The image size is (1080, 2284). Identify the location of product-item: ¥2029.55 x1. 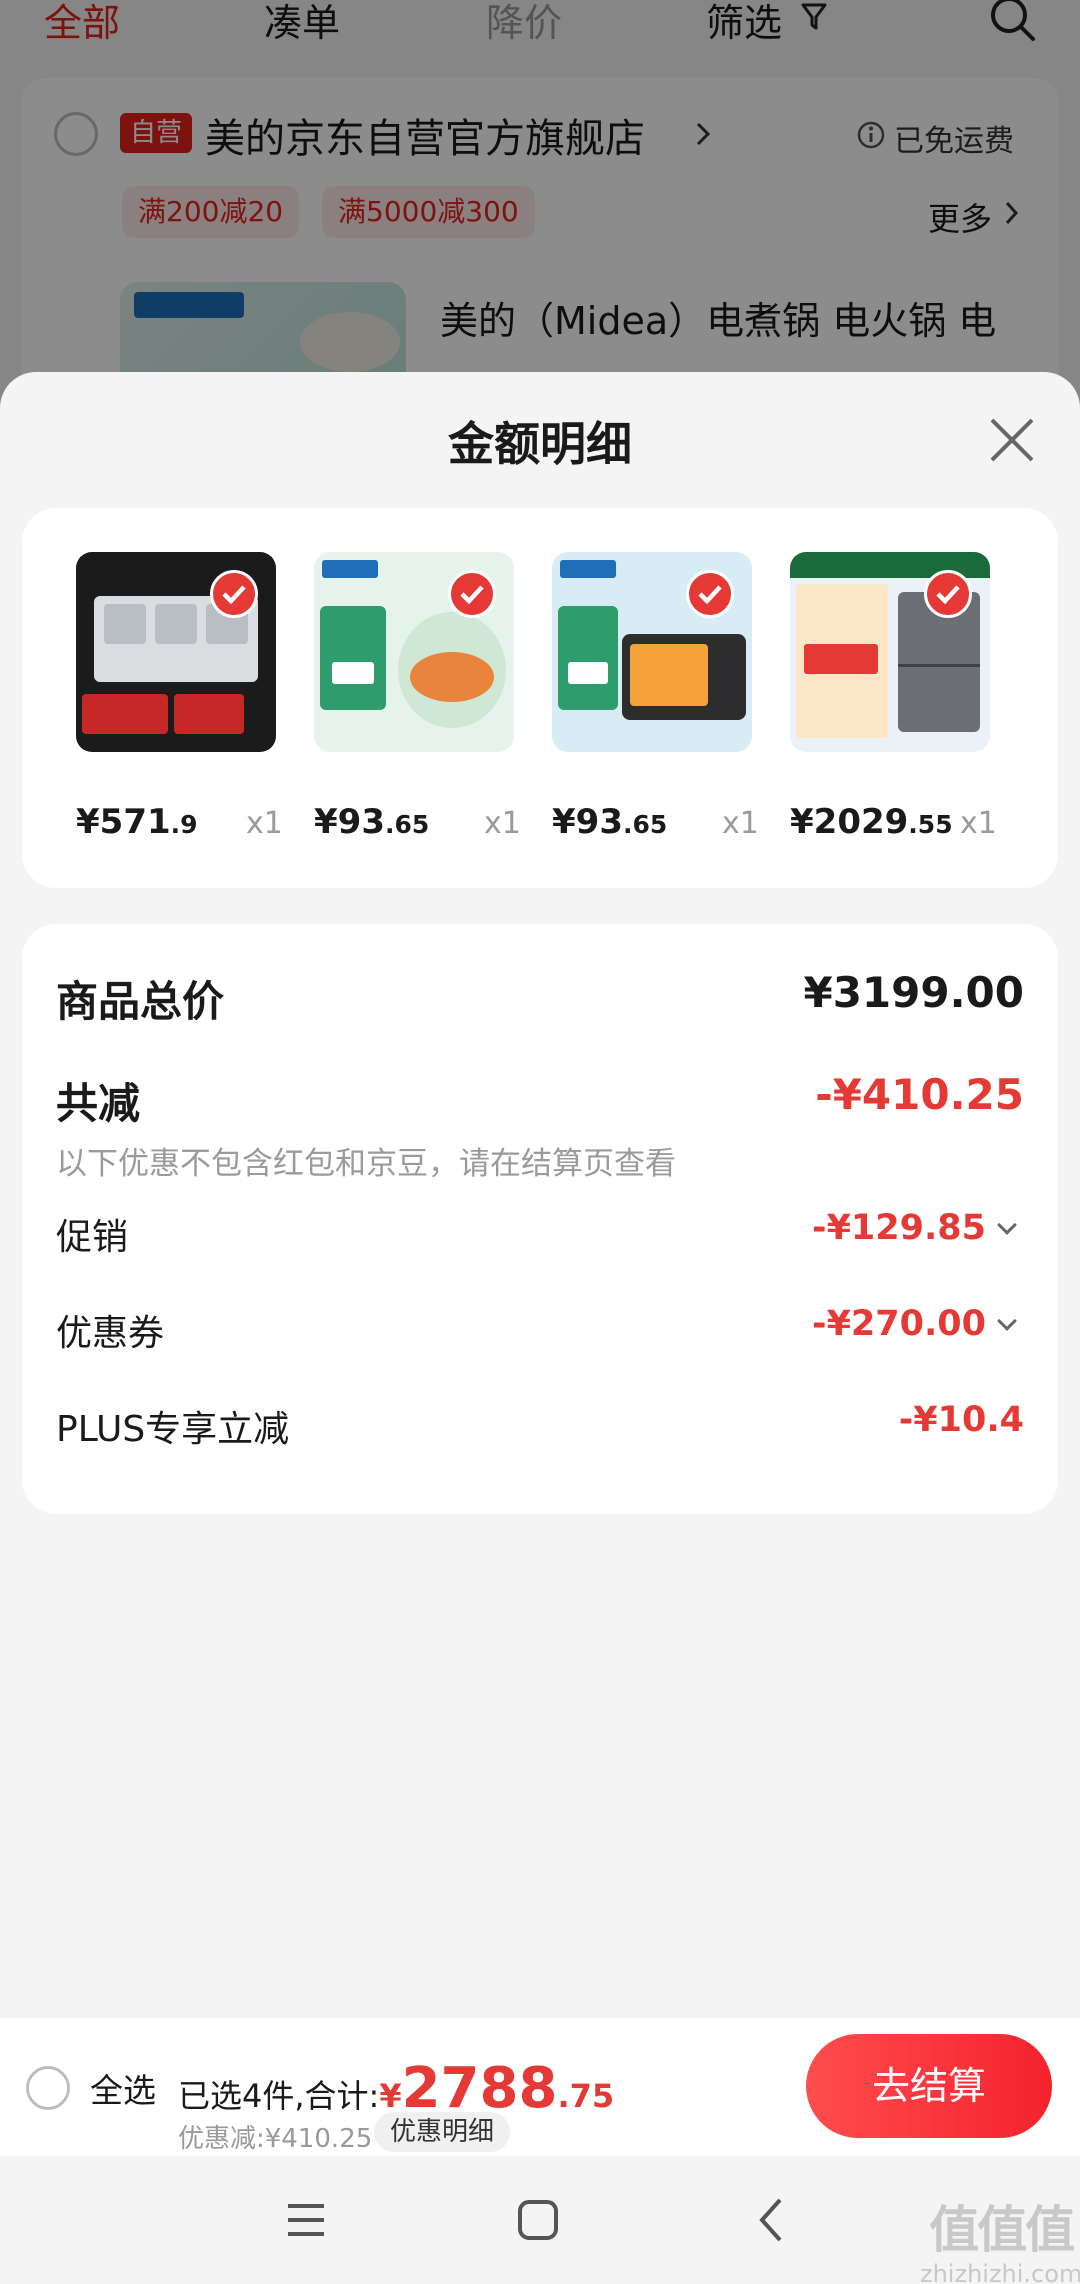
(893, 697).